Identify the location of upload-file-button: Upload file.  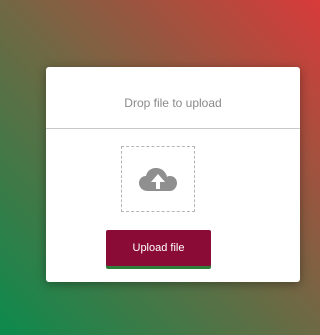
(158, 248).